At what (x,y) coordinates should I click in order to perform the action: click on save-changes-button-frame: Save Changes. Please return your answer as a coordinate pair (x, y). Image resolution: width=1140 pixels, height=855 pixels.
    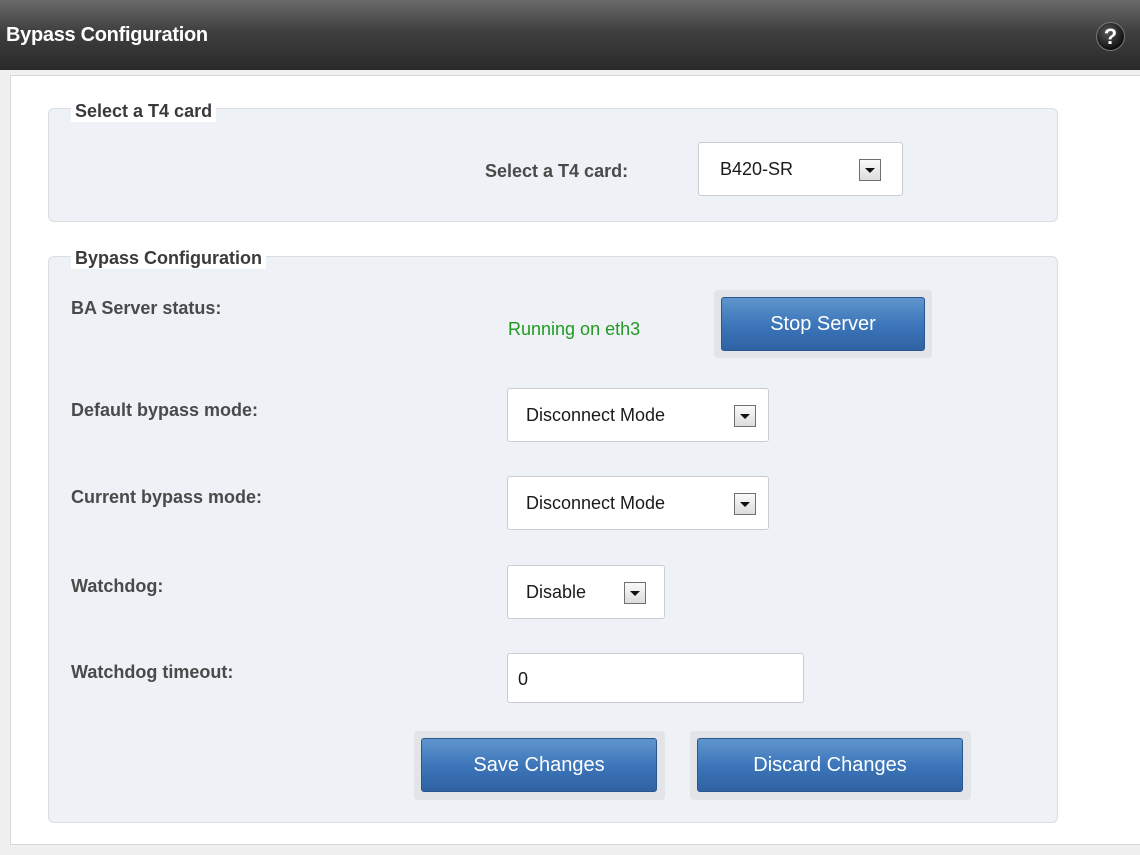
    Looking at the image, I should click on (539, 765).